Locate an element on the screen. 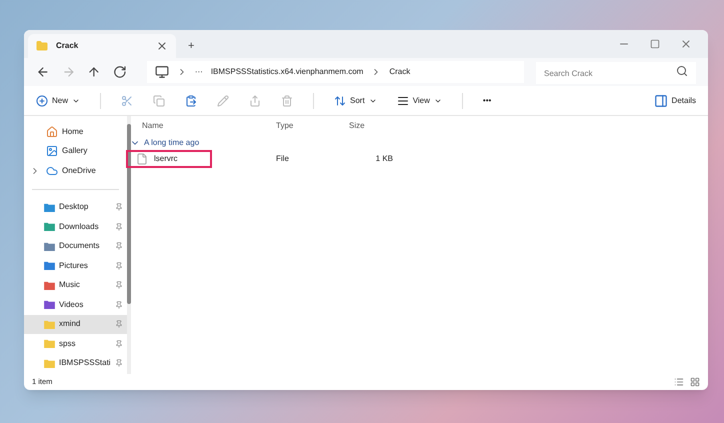 Image resolution: width=724 pixels, height=423 pixels. window-tab: Crack is located at coordinates (102, 46).